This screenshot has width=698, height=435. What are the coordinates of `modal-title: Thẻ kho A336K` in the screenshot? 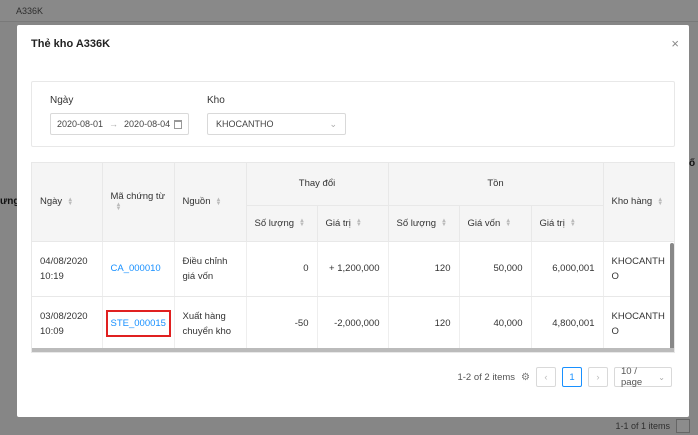 It's located at (71, 44).